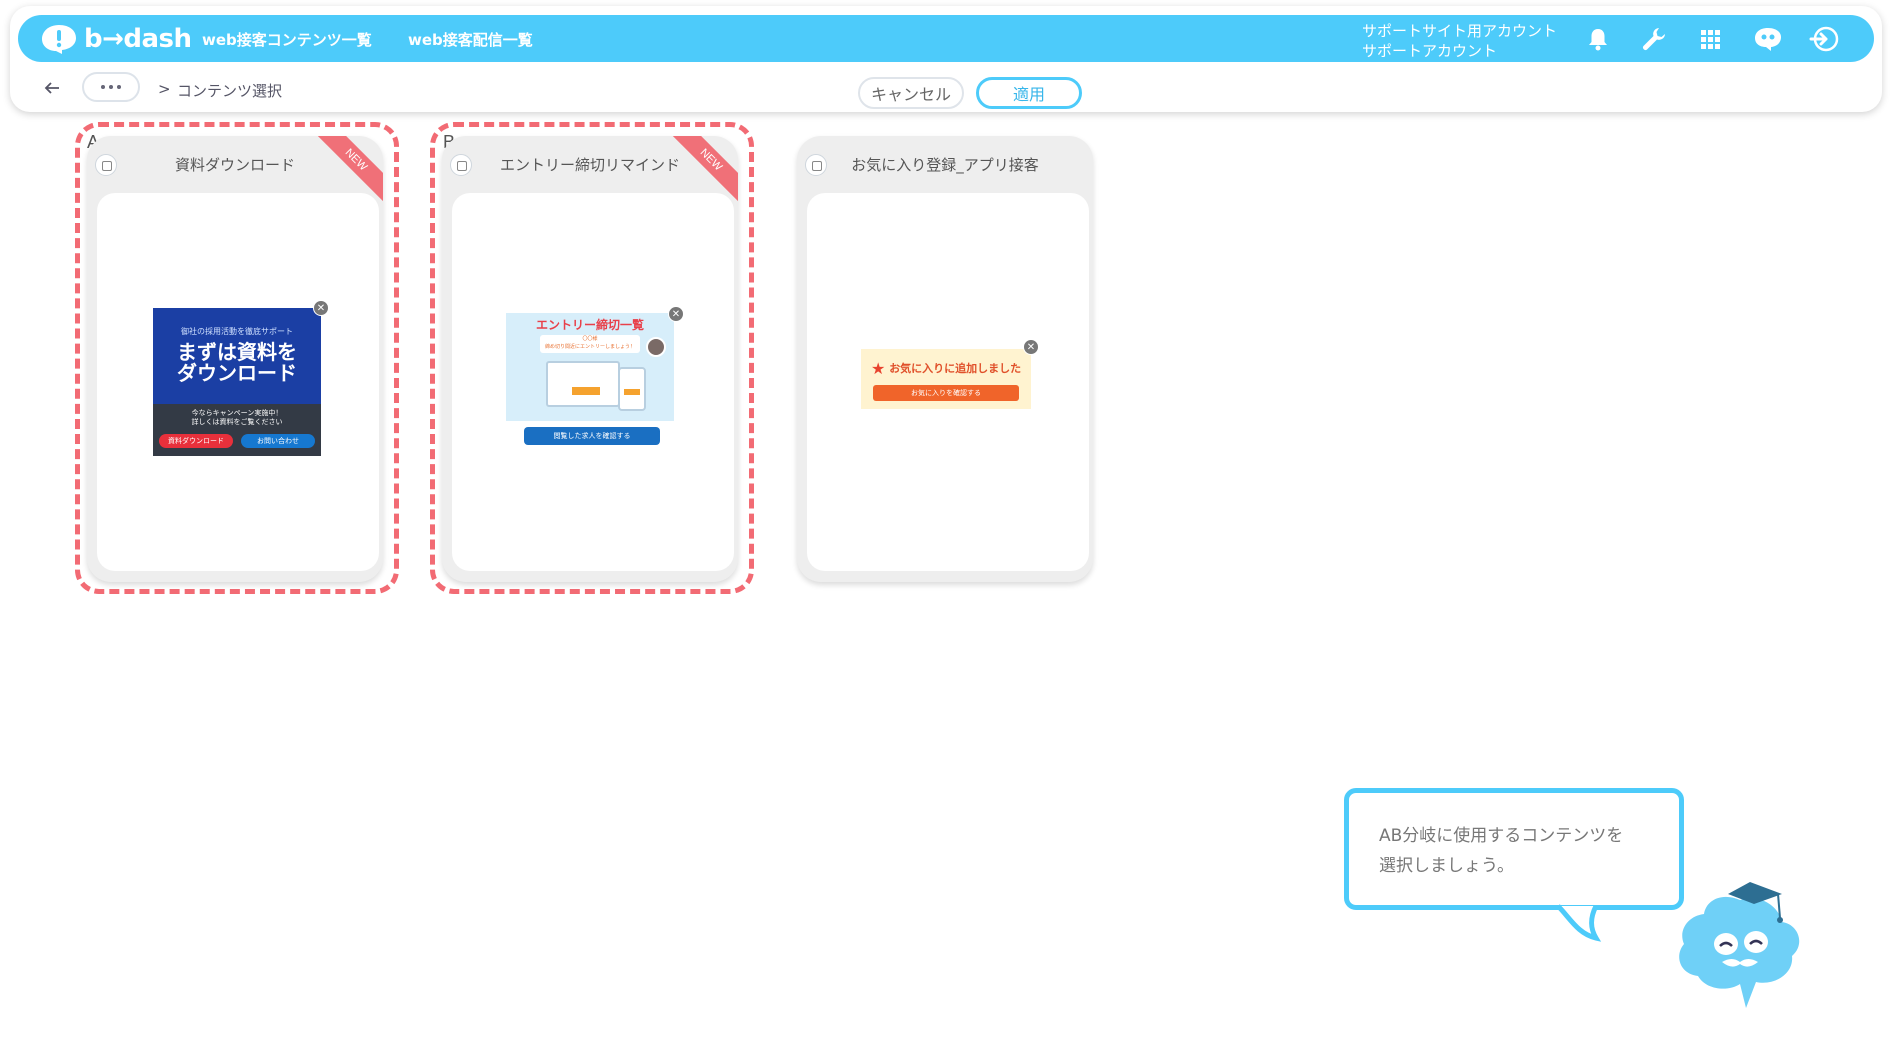 The image size is (1890, 1063). What do you see at coordinates (59, 39) in the screenshot?
I see `logo-icon` at bounding box center [59, 39].